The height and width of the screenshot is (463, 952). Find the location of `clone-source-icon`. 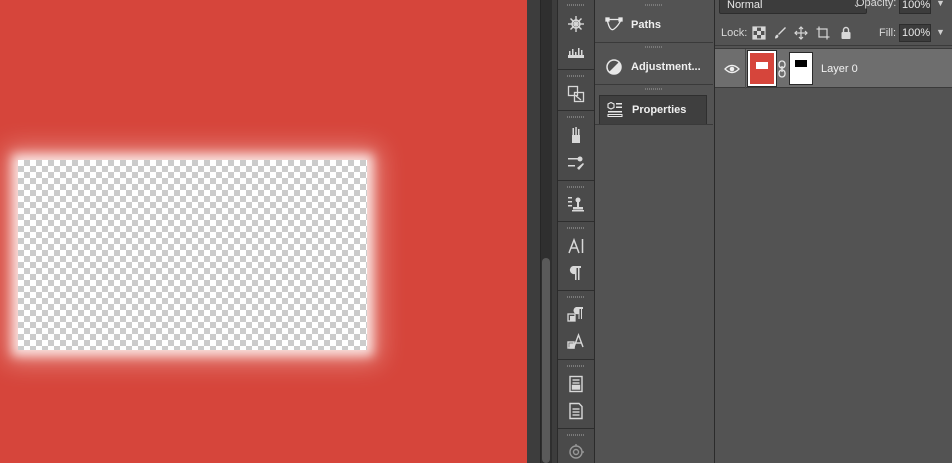

clone-source-icon is located at coordinates (576, 94).